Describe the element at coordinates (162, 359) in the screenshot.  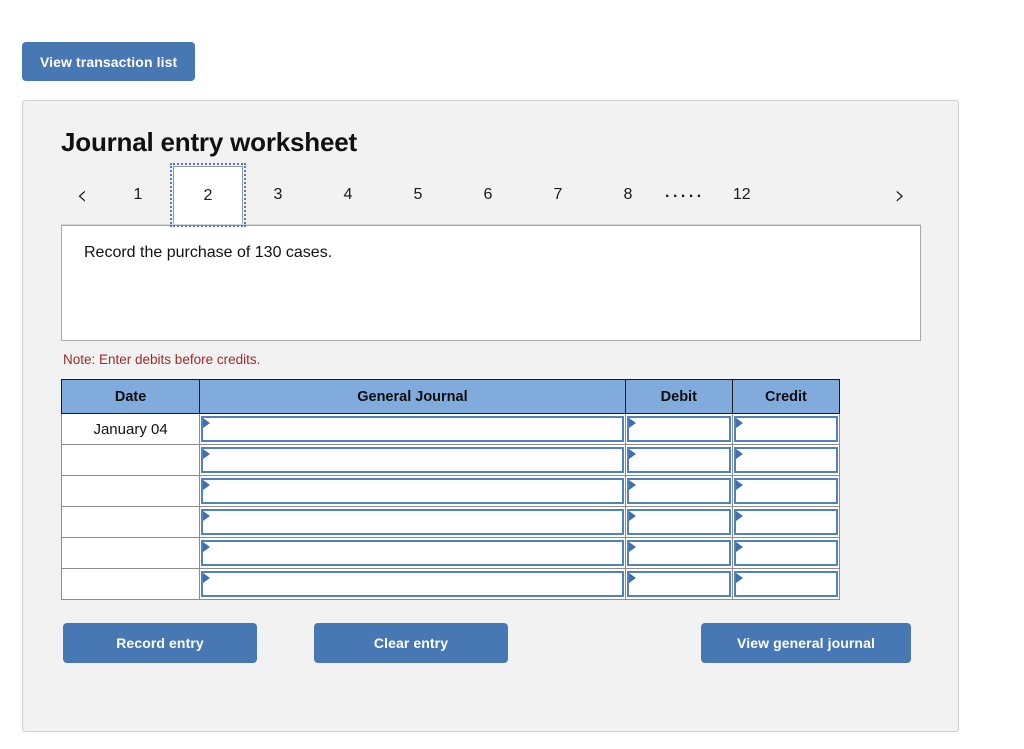
I see `debits-before-credits-note: Note: Enter debits before credits.` at that location.